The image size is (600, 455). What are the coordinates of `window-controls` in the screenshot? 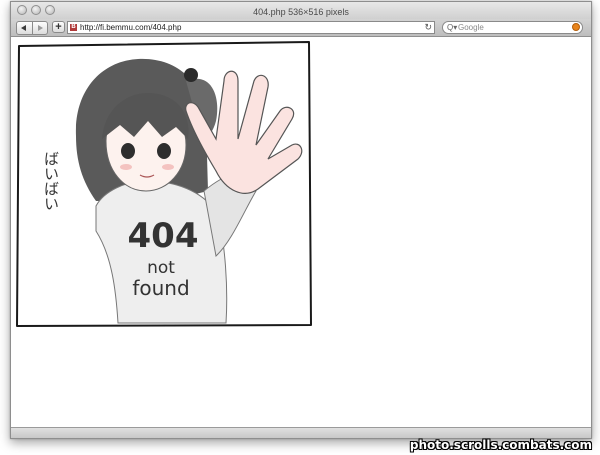 It's located at (36, 10).